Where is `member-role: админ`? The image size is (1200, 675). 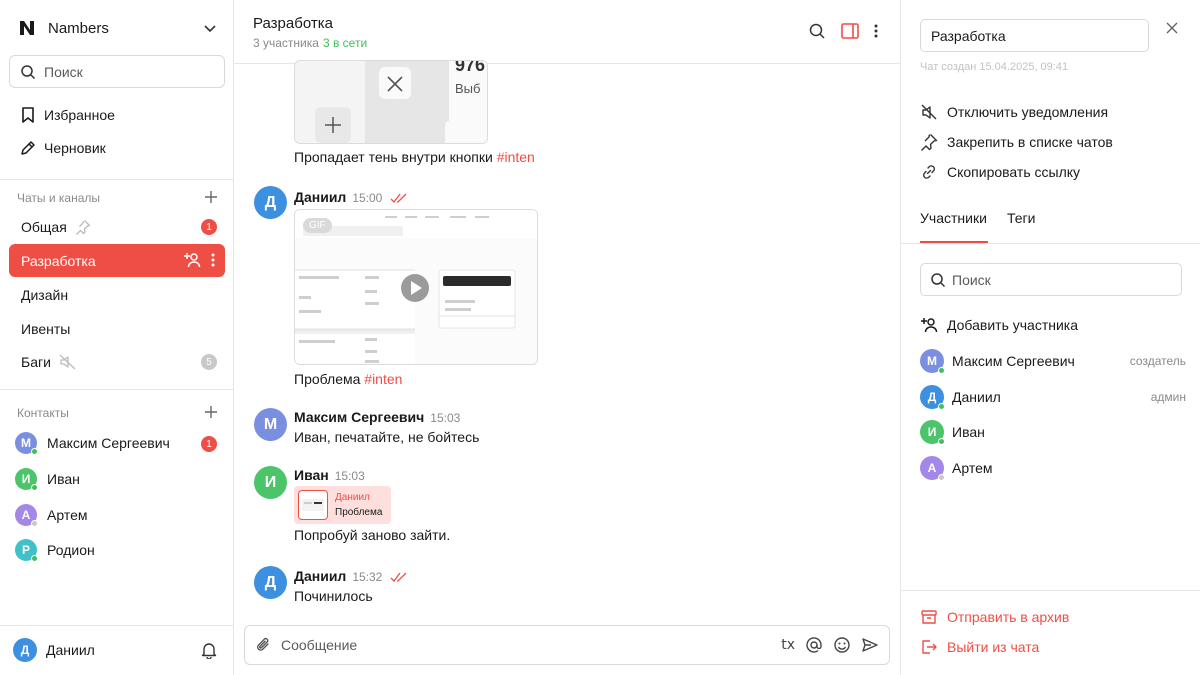 member-role: админ is located at coordinates (1168, 397).